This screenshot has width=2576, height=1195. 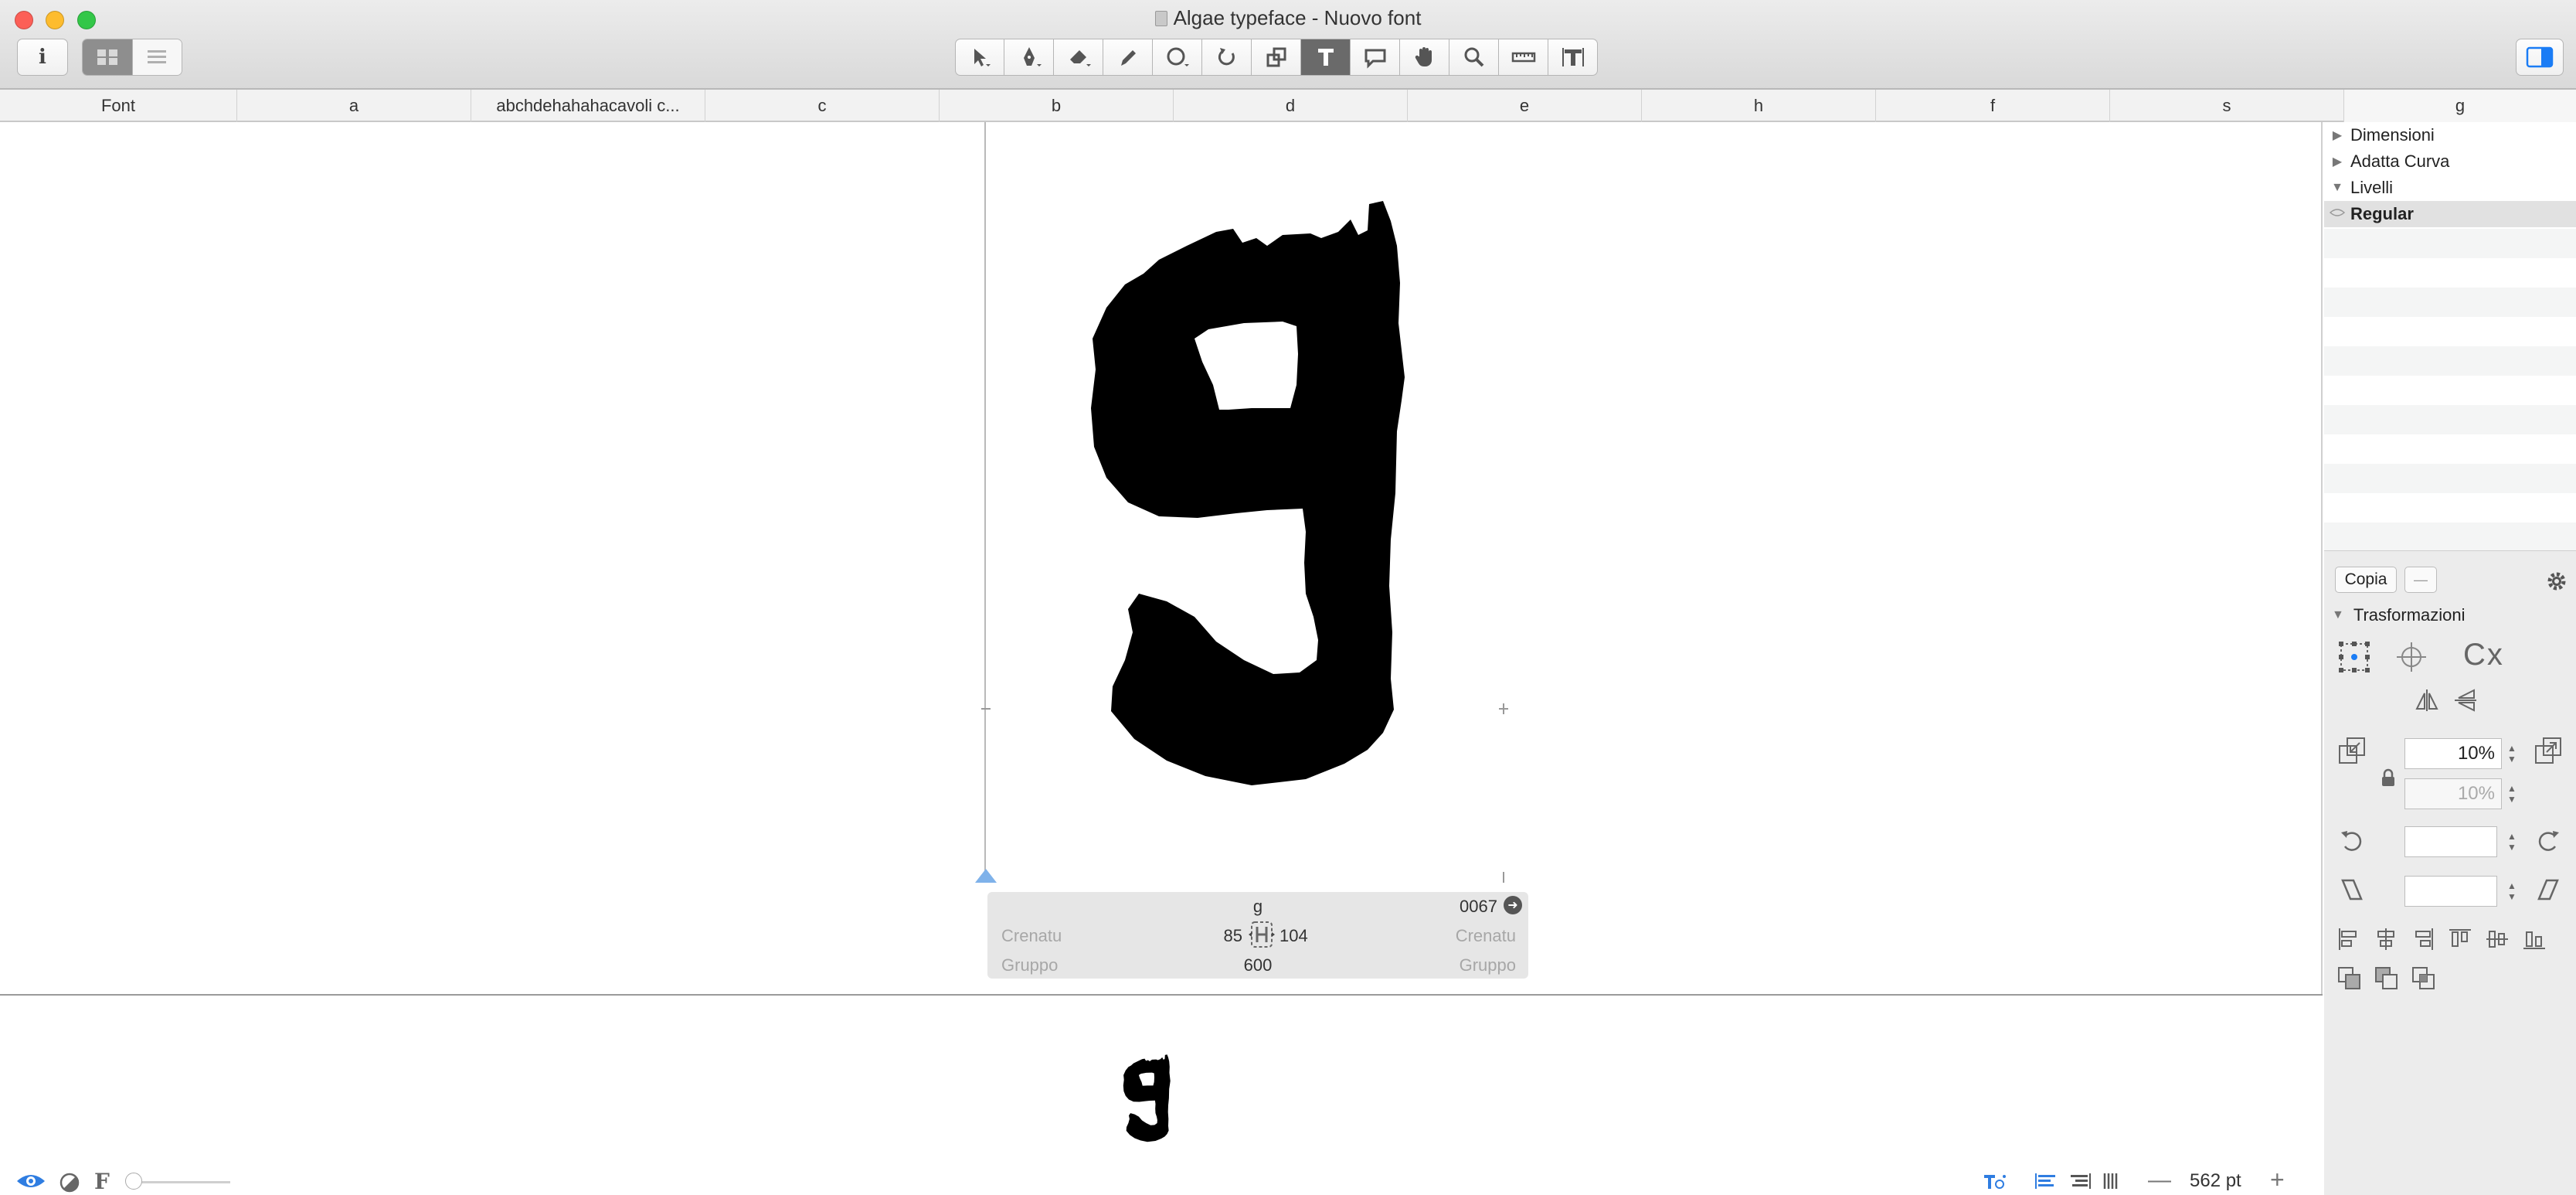 I want to click on measure-tool-button, so click(x=1523, y=57).